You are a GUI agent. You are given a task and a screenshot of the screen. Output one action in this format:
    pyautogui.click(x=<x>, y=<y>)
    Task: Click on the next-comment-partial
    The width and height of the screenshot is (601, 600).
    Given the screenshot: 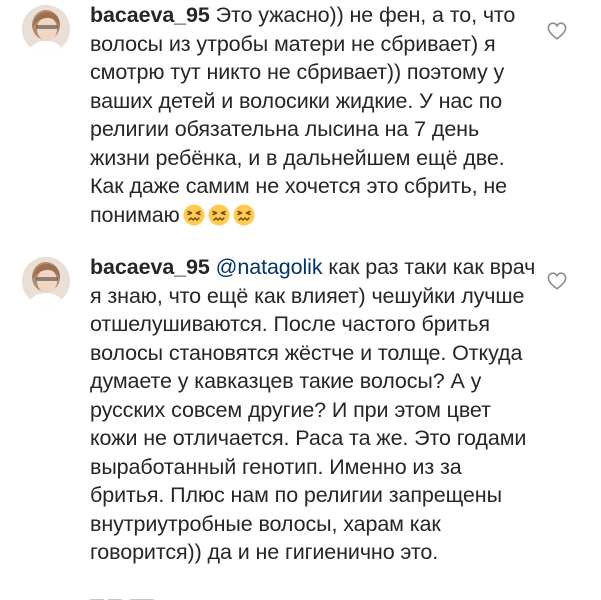 What is the action you would take?
    pyautogui.click(x=130, y=596)
    